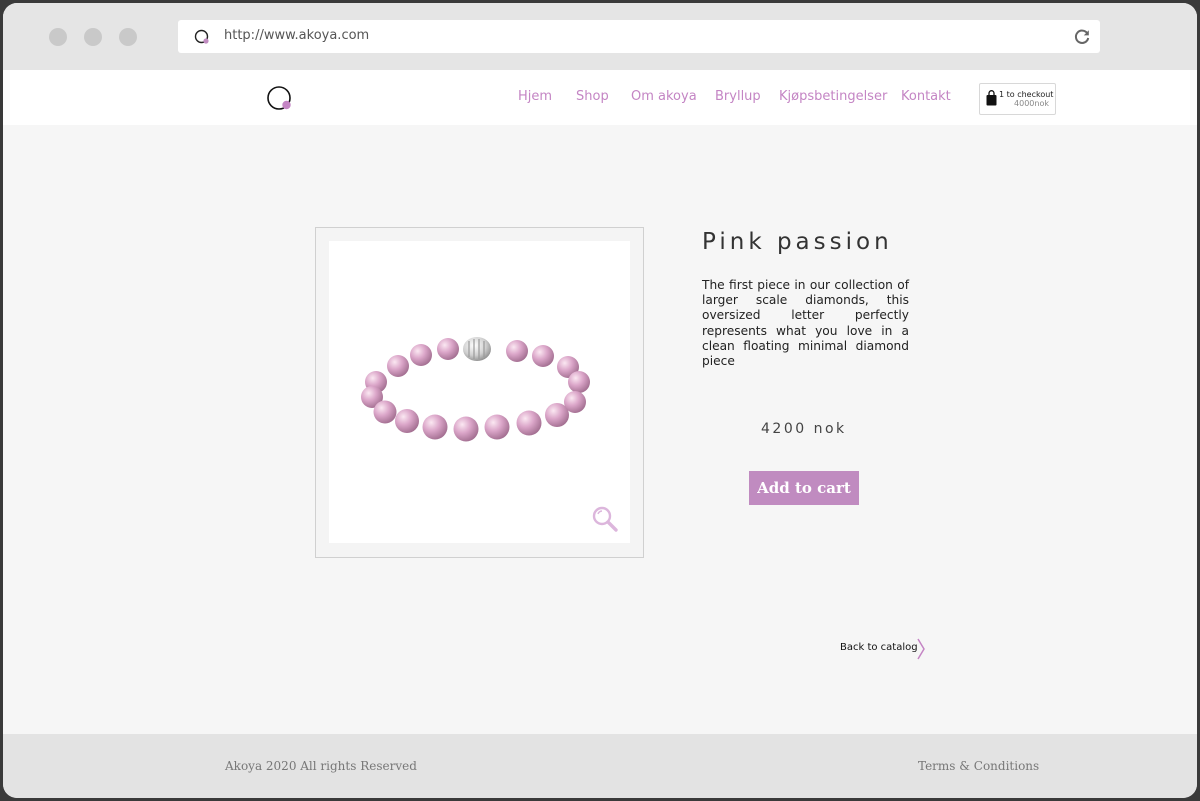  I want to click on product-price: 4200 nok, so click(804, 429).